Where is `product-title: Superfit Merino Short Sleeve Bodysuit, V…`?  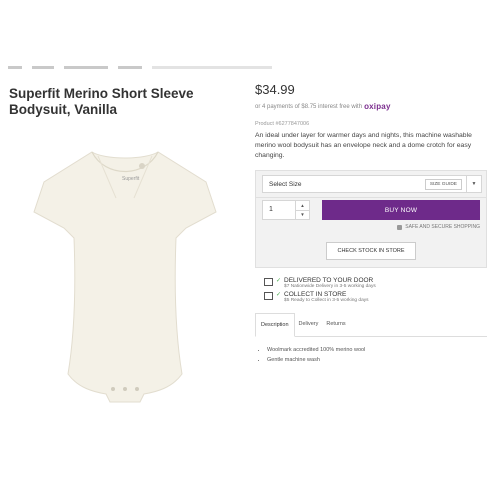
product-title: Superfit Merino Short Sleeve Bodysuit, V… is located at coordinates (101, 101).